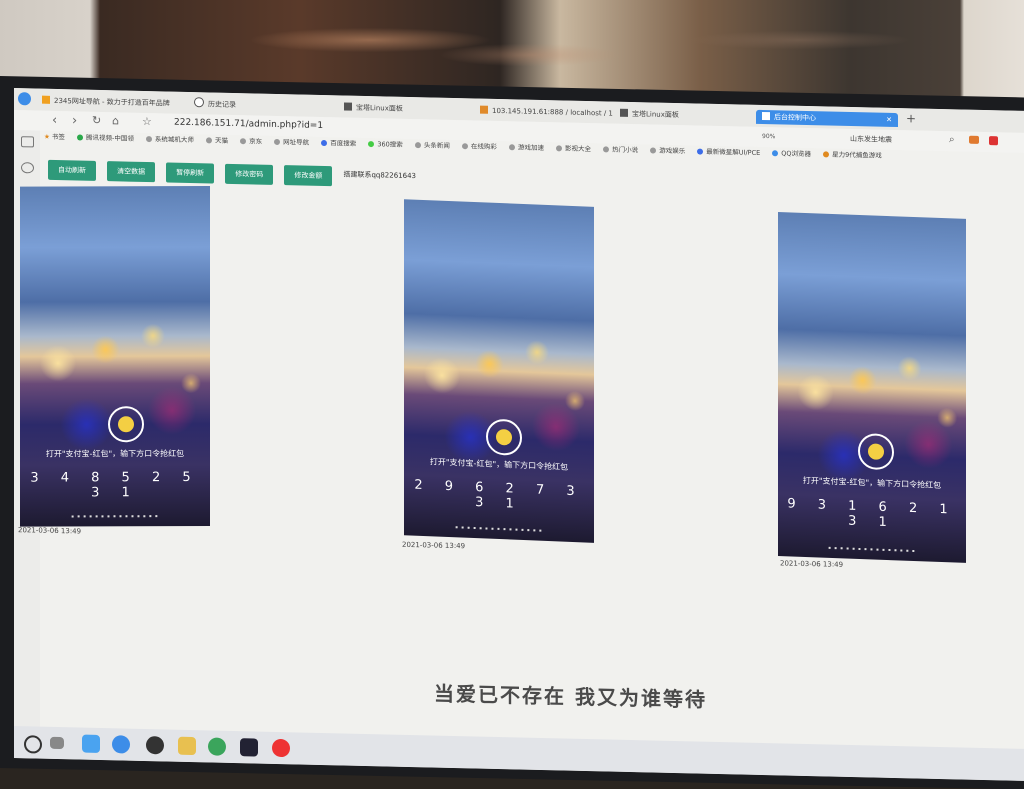  I want to click on bookmark-item: 星力9代捕鱼游戏, so click(852, 154).